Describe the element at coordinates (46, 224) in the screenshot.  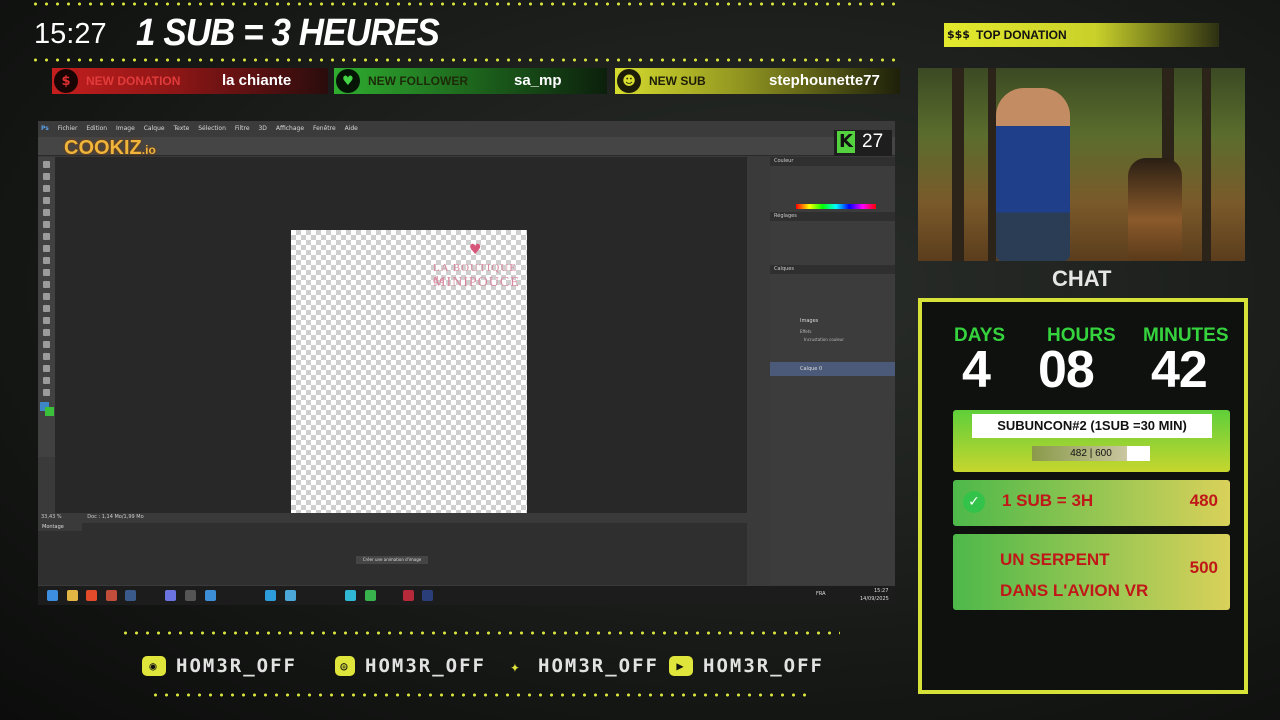
I see `eyedropper-tool-icon` at that location.